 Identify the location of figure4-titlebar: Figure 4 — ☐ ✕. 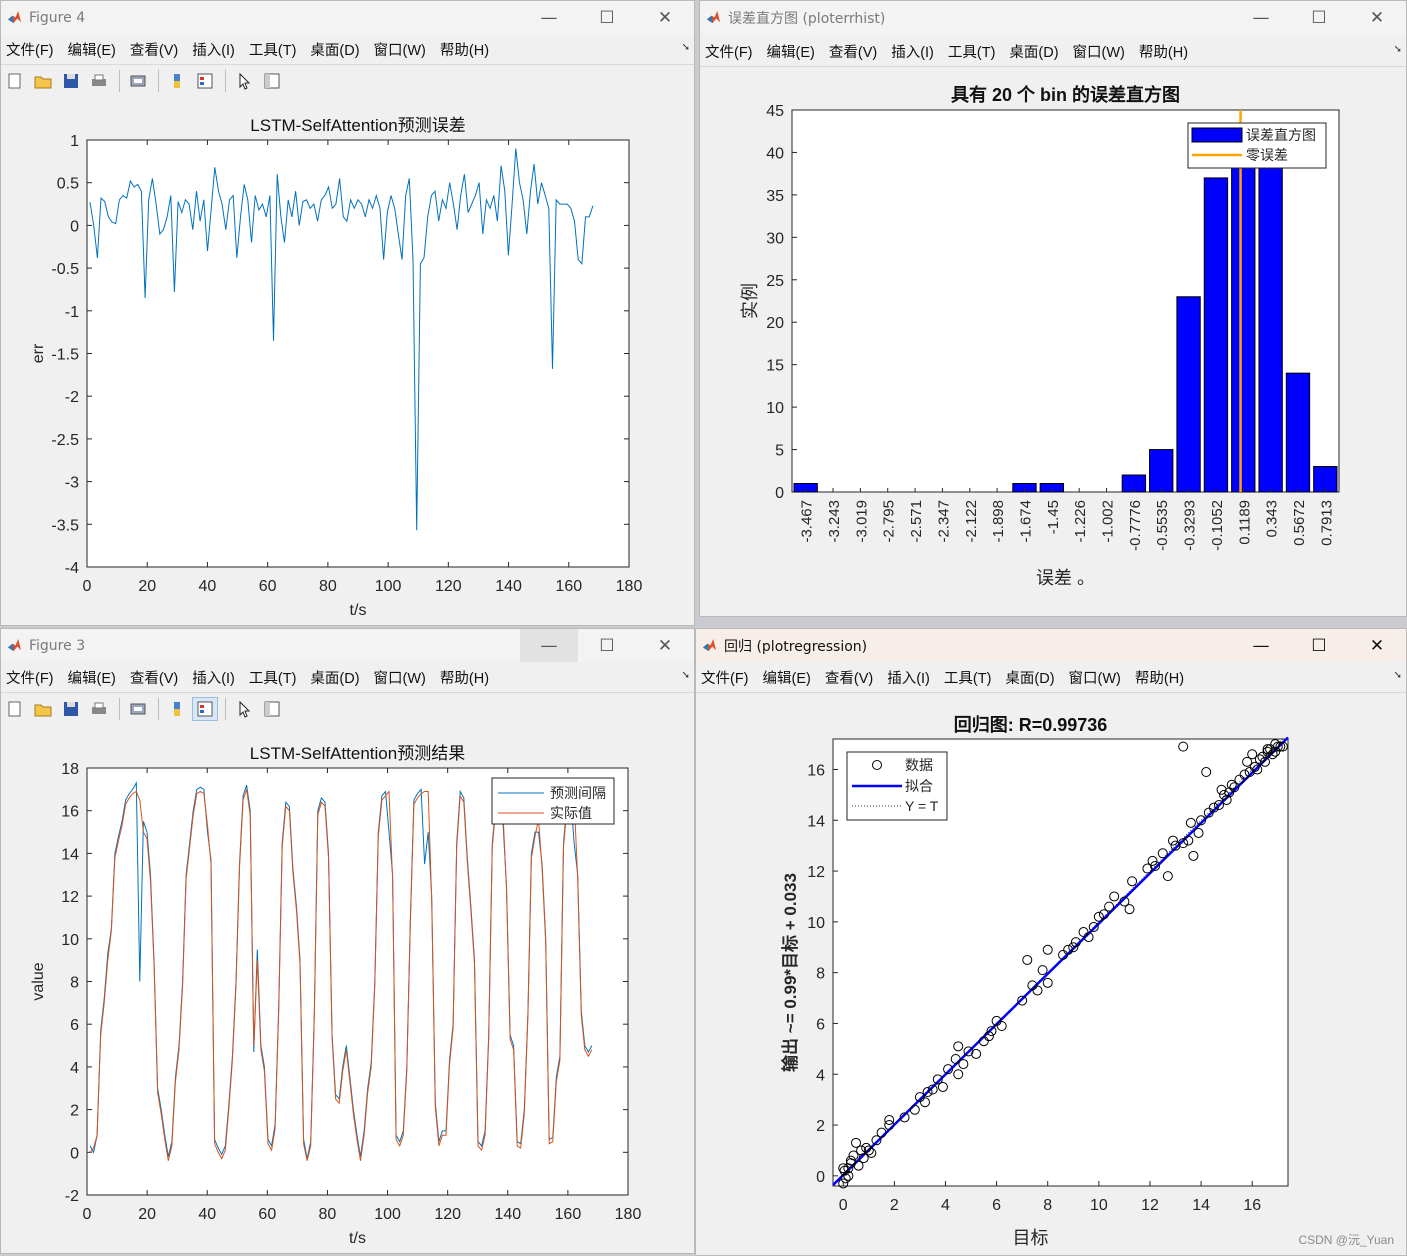
(347, 17).